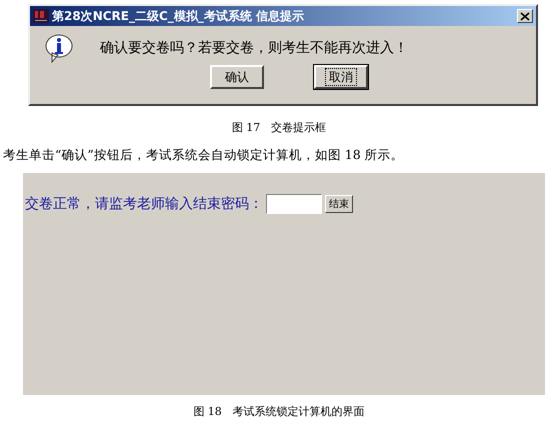 Image resolution: width=558 pixels, height=428 pixels. I want to click on close-button, so click(525, 16).